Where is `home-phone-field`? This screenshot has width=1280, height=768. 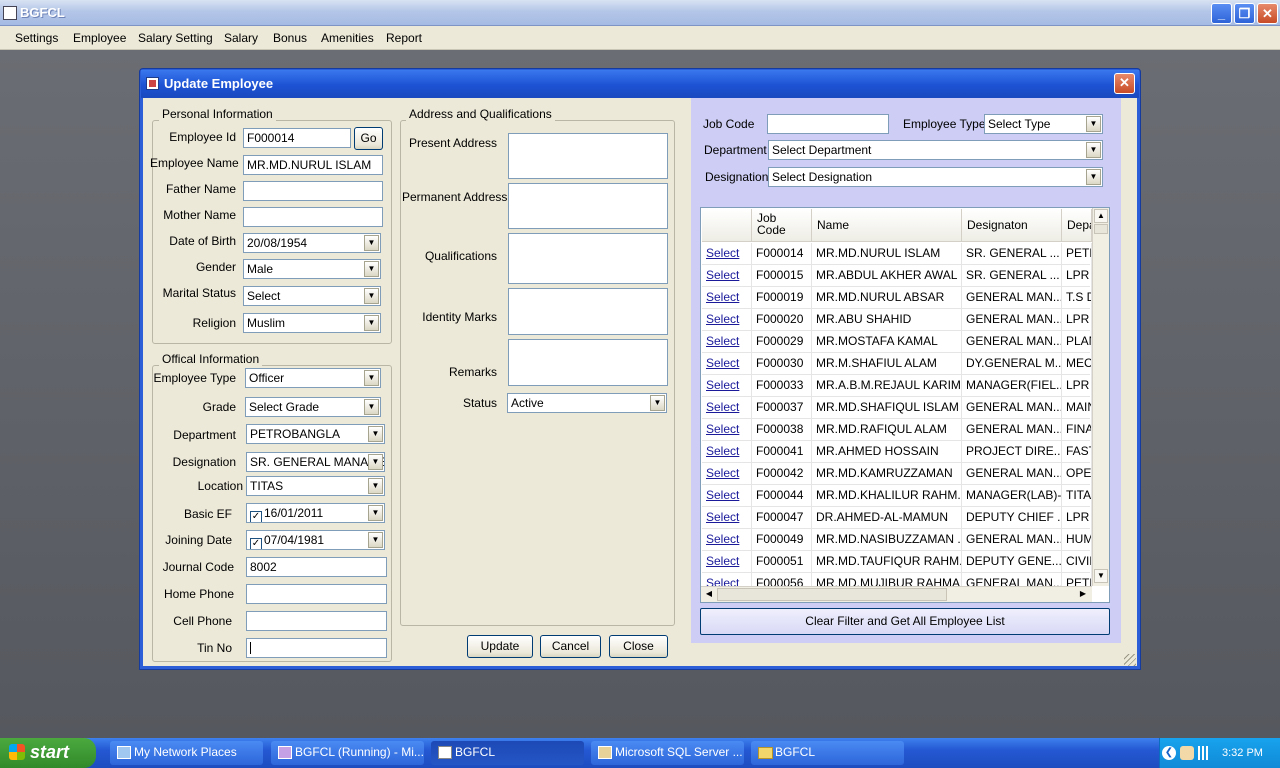 home-phone-field is located at coordinates (316, 594).